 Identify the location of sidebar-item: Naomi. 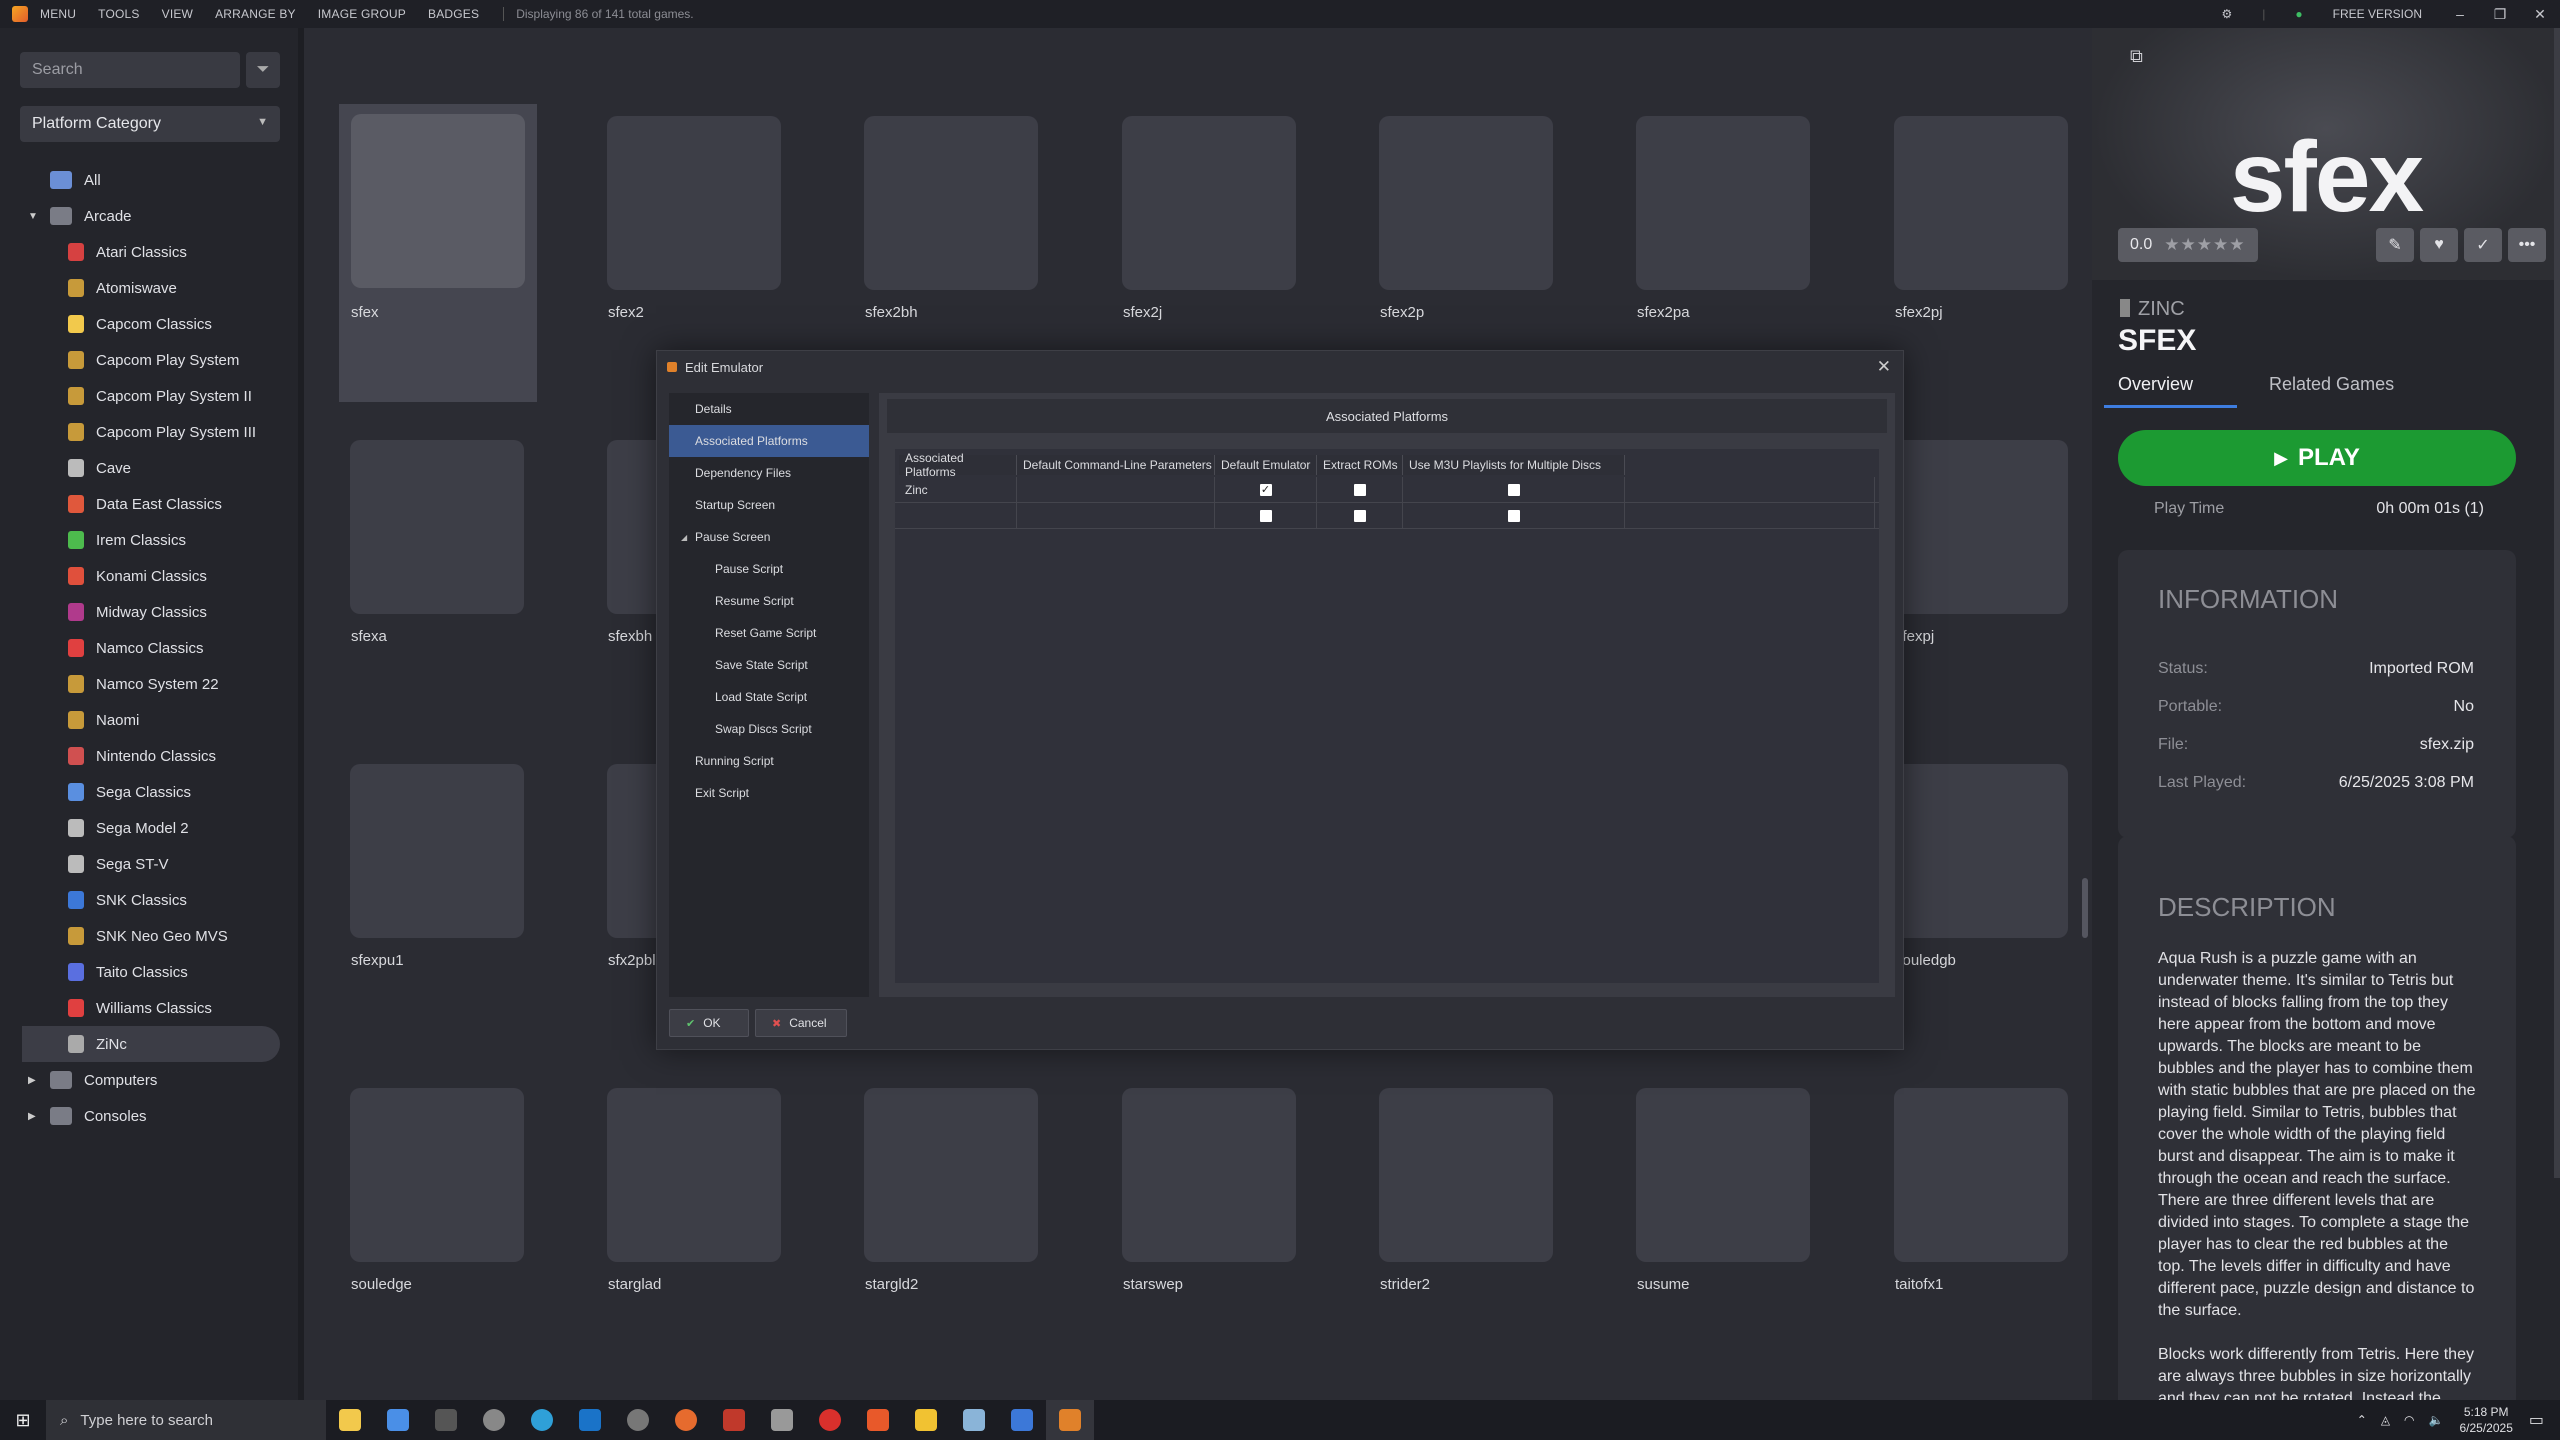
(152, 720).